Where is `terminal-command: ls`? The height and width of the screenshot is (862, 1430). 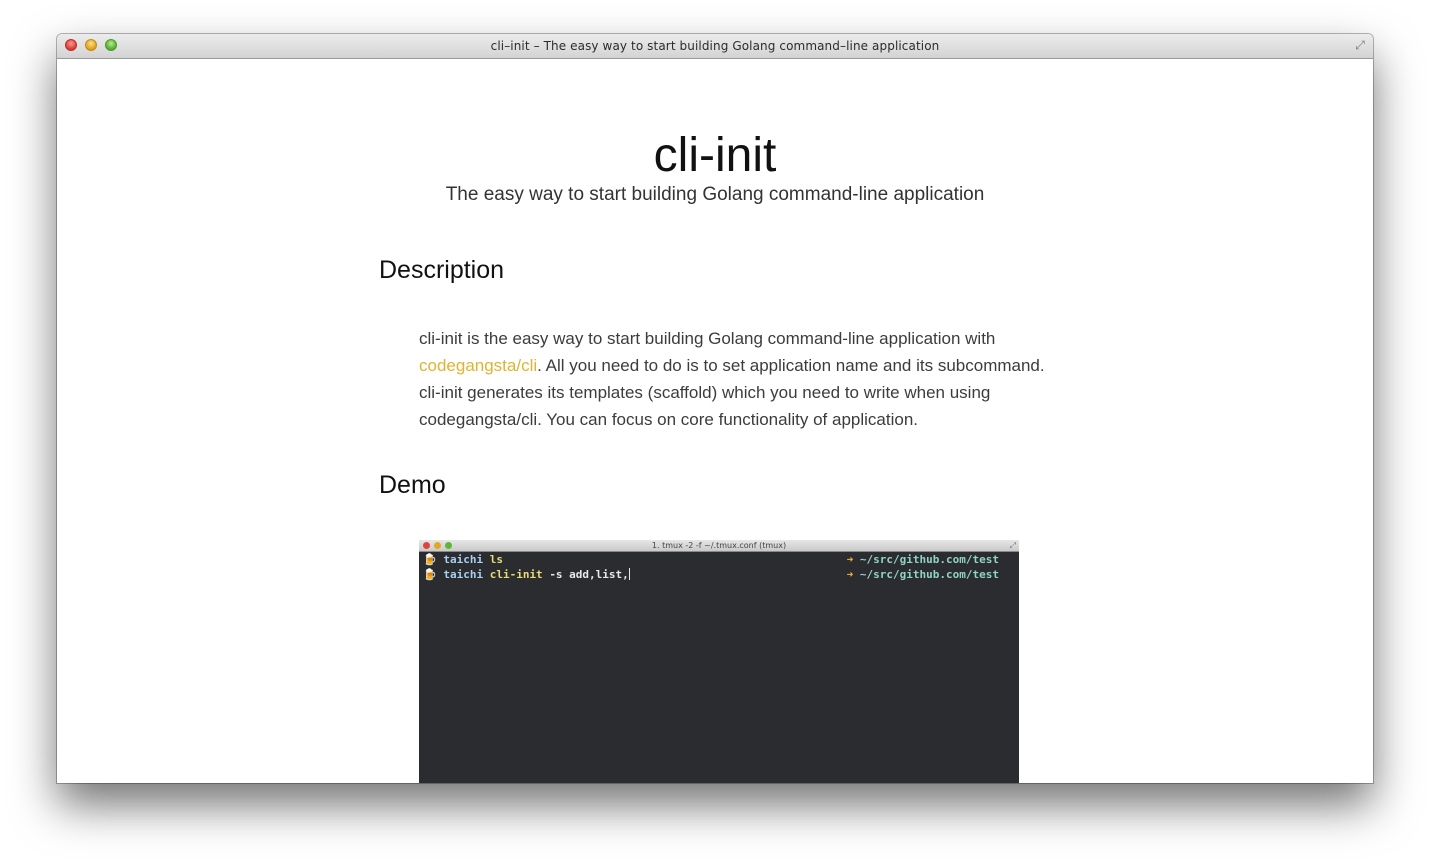
terminal-command: ls is located at coordinates (496, 559).